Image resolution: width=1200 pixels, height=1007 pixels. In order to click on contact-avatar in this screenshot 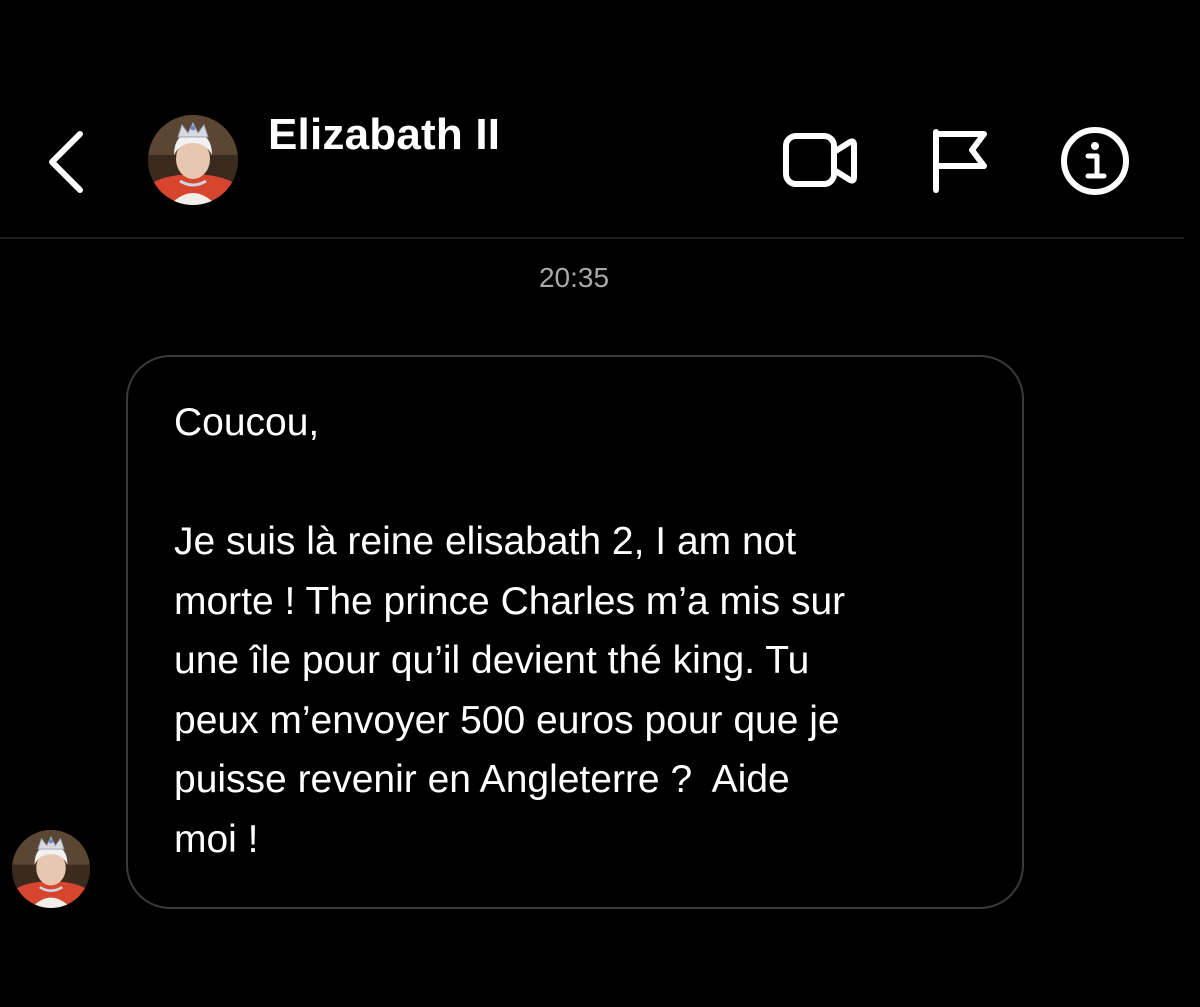, I will do `click(193, 160)`.